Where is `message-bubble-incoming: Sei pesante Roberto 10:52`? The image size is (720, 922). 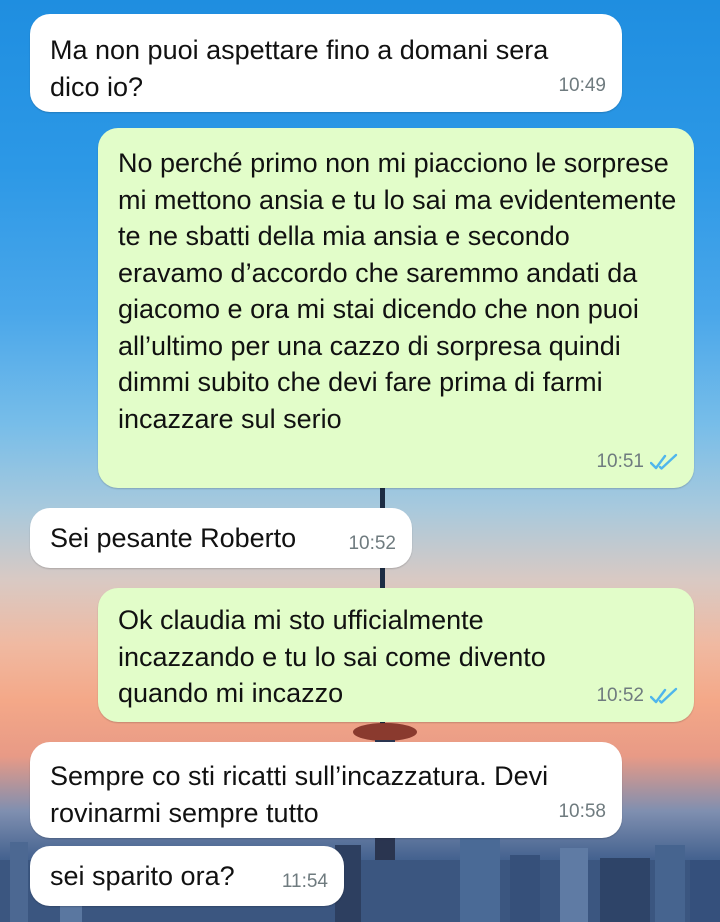 message-bubble-incoming: Sei pesante Roberto 10:52 is located at coordinates (221, 538).